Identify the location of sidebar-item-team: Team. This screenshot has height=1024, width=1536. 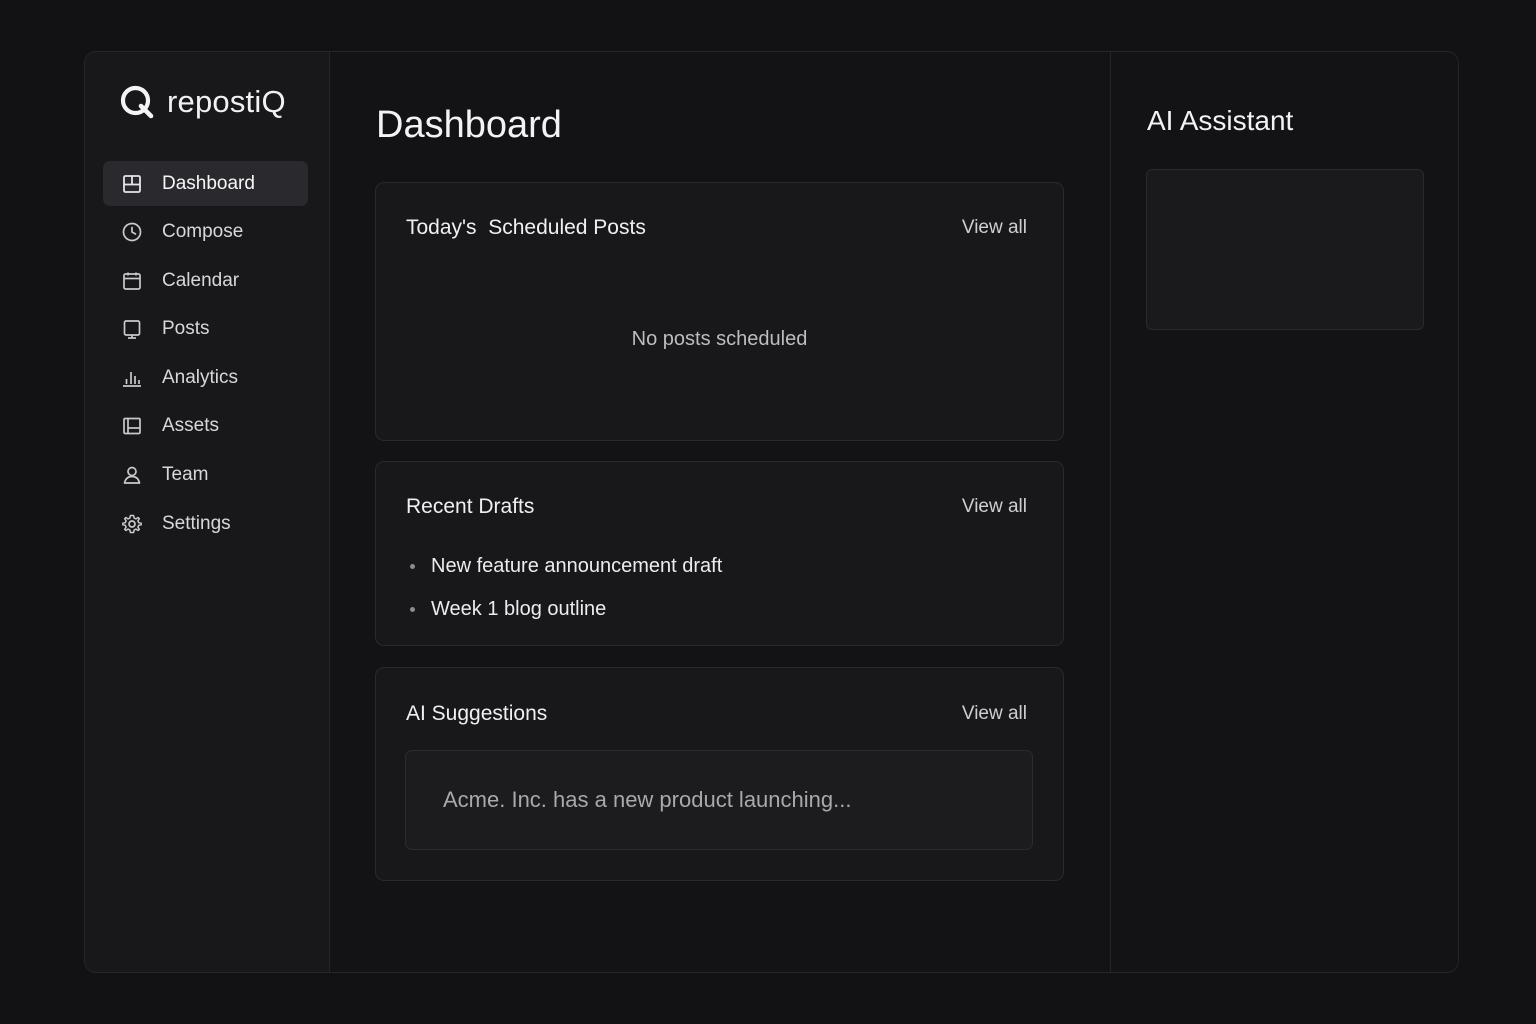
(205, 475).